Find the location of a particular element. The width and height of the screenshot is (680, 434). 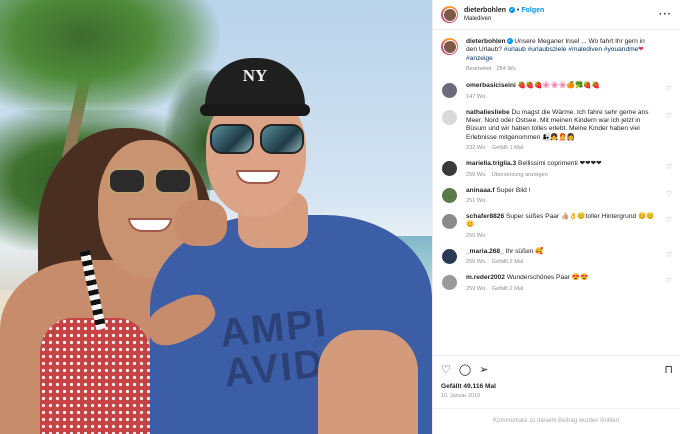

post-header: dieterbohlen ✔ • Folgen Malediven ··· is located at coordinates (556, 15).